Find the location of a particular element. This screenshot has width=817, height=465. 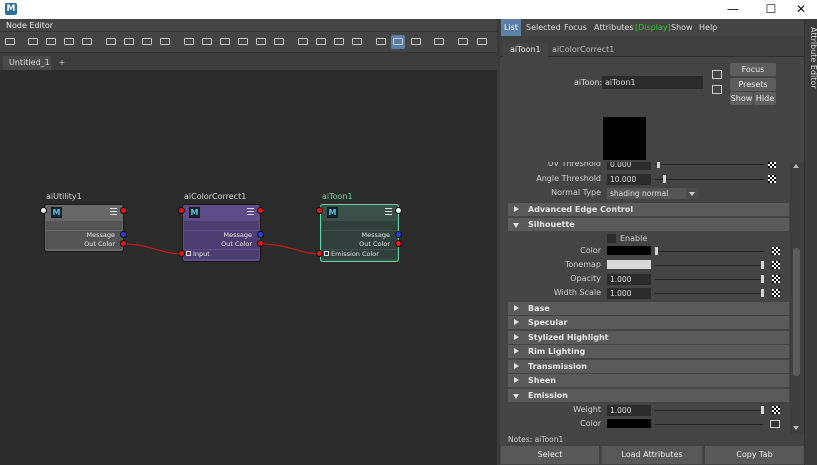

uv-threshold-slider is located at coordinates (709, 164).